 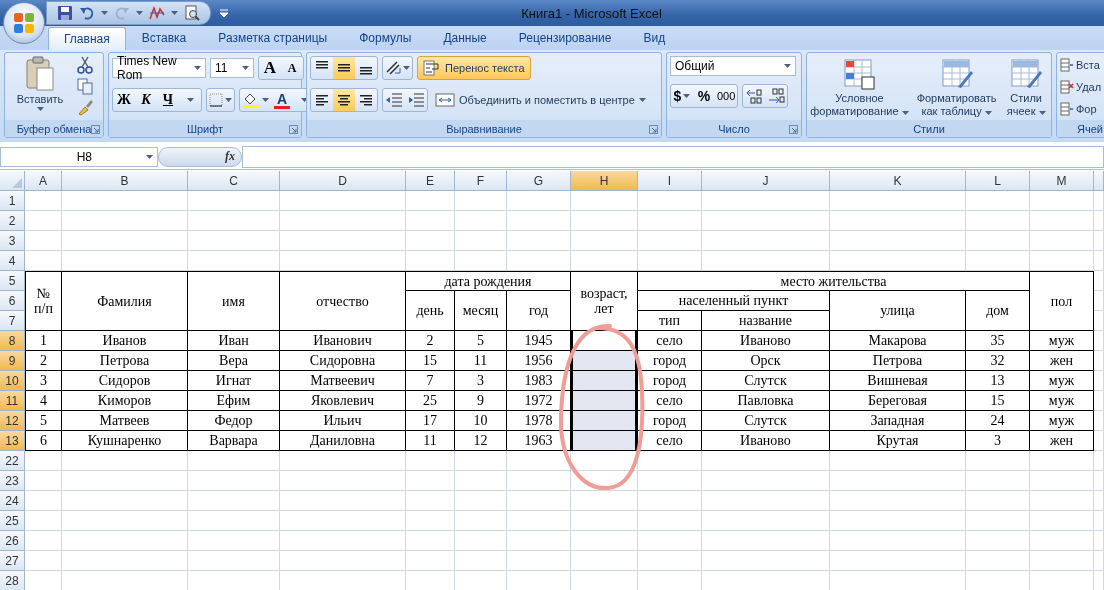 What do you see at coordinates (1082, 87) in the screenshot?
I see `cells-button: Удал` at bounding box center [1082, 87].